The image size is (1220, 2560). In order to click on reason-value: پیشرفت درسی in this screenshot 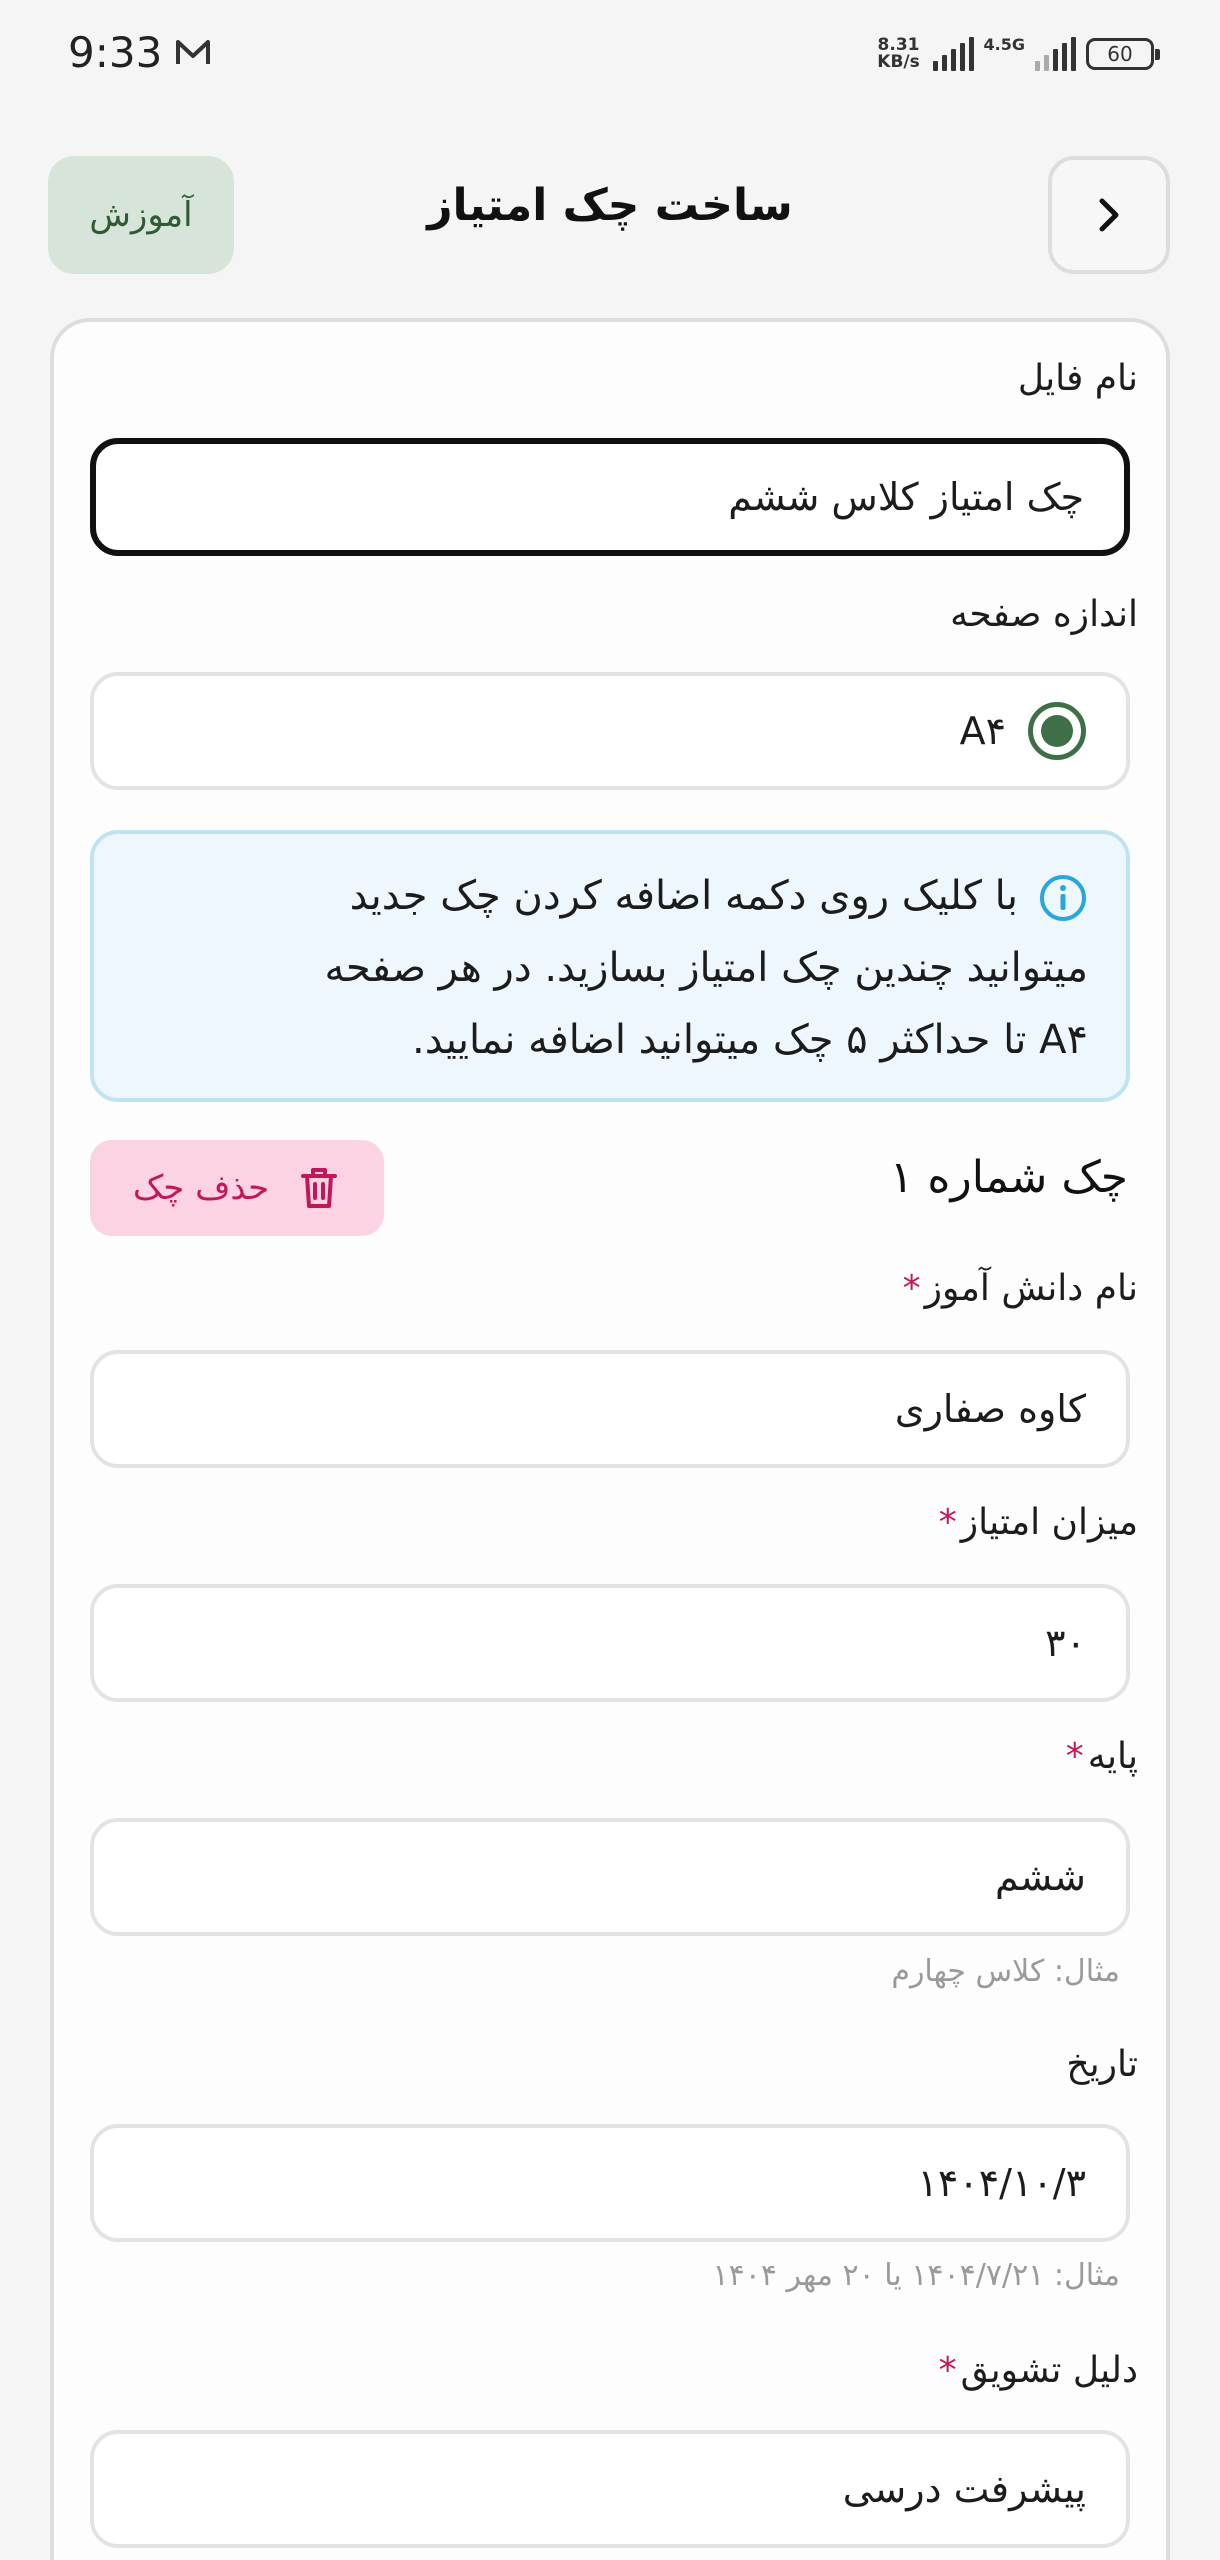, I will do `click(964, 2489)`.